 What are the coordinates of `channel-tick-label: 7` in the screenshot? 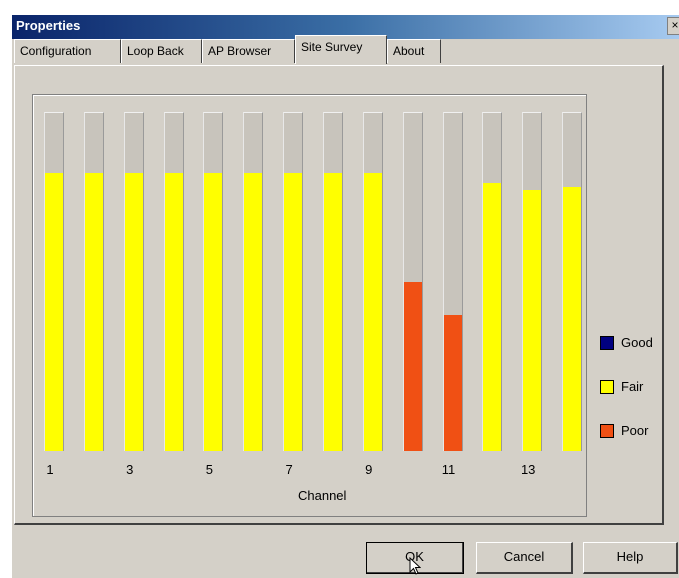 It's located at (289, 469).